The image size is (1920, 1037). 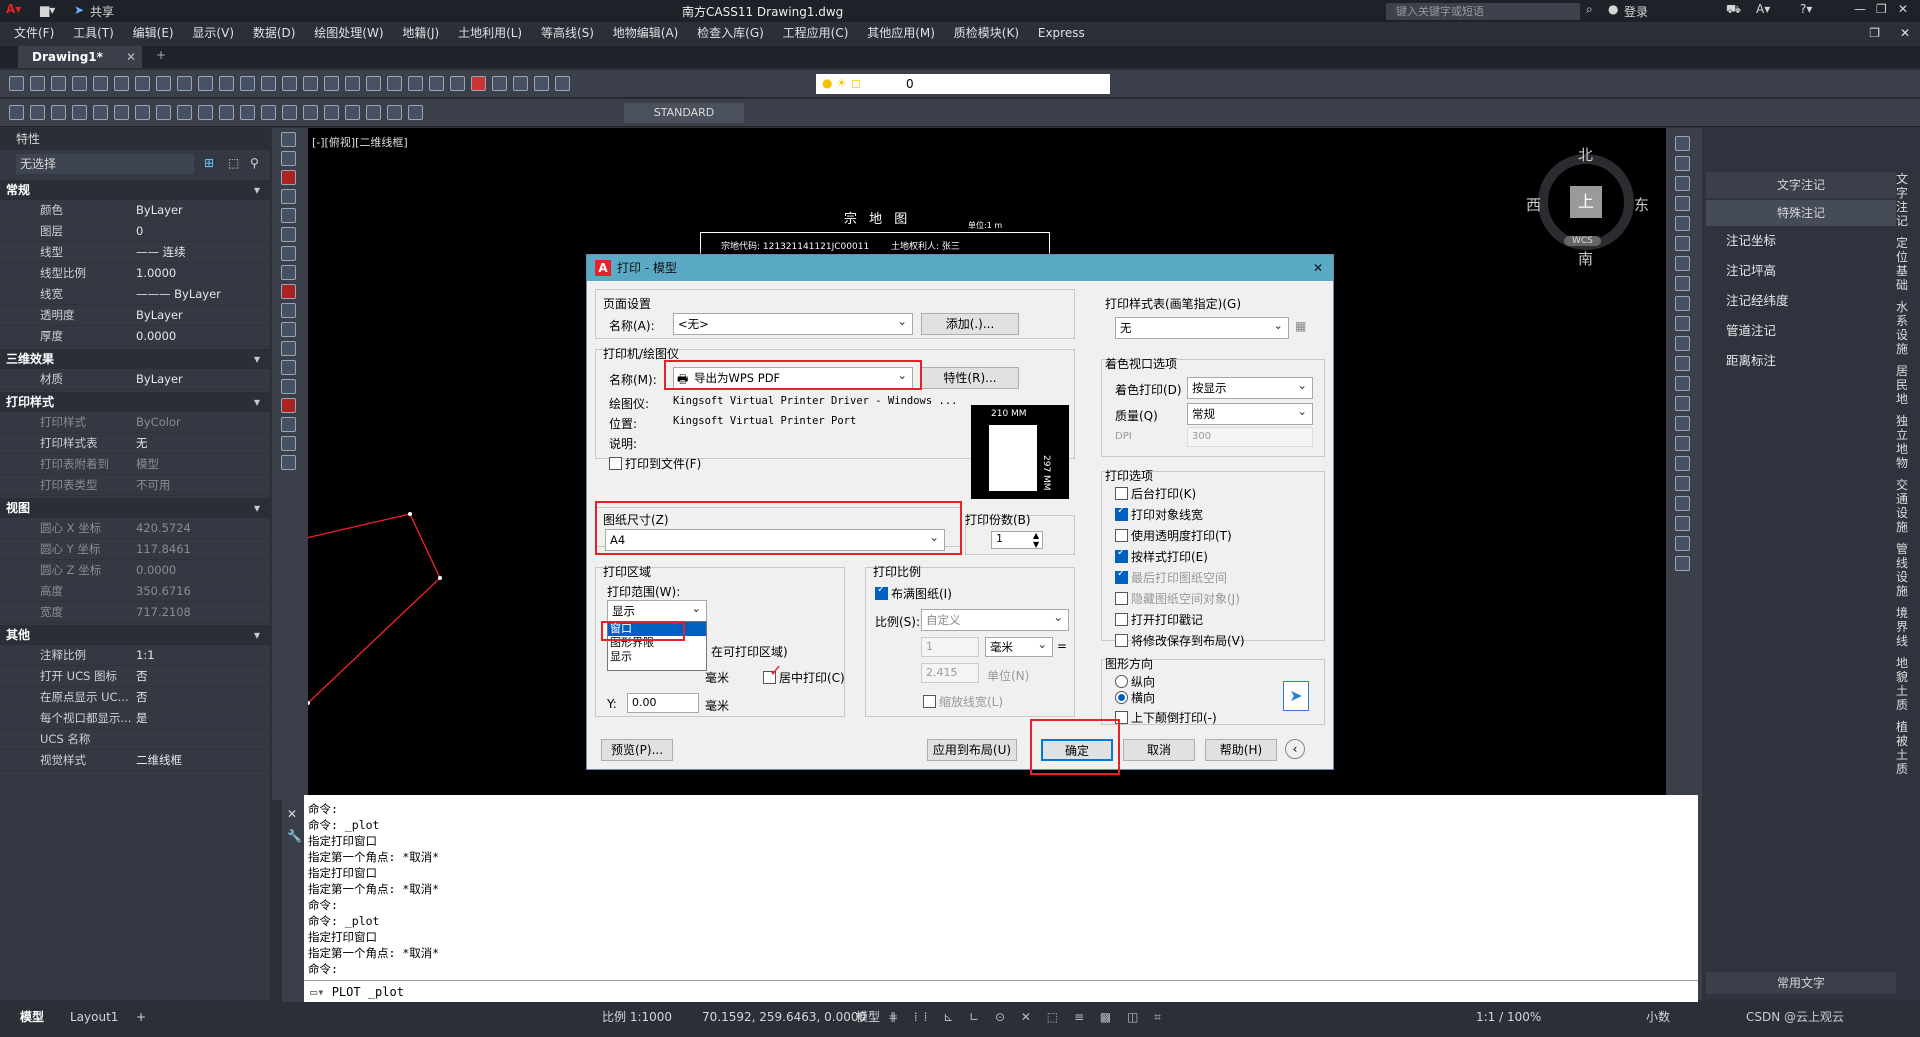 I want to click on line-icon, so click(x=16, y=112).